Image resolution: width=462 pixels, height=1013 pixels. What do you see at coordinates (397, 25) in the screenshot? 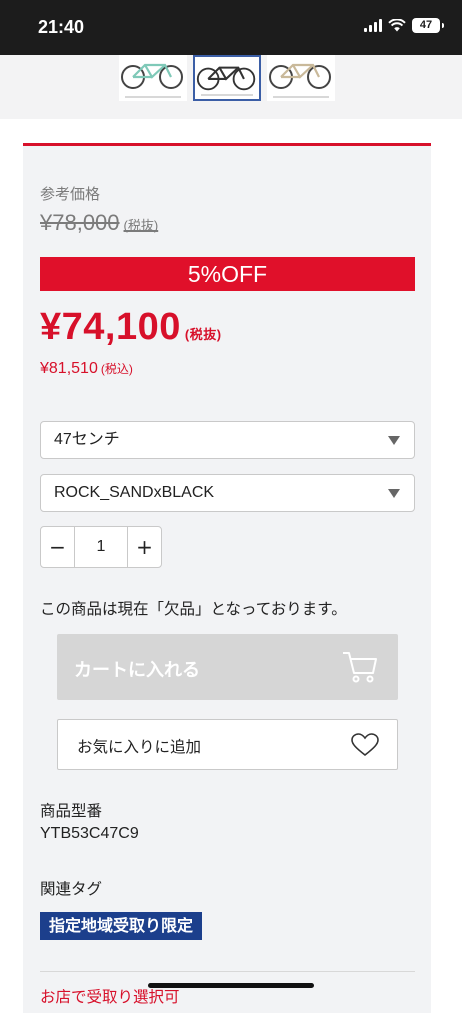
I see `wifi-icon` at bounding box center [397, 25].